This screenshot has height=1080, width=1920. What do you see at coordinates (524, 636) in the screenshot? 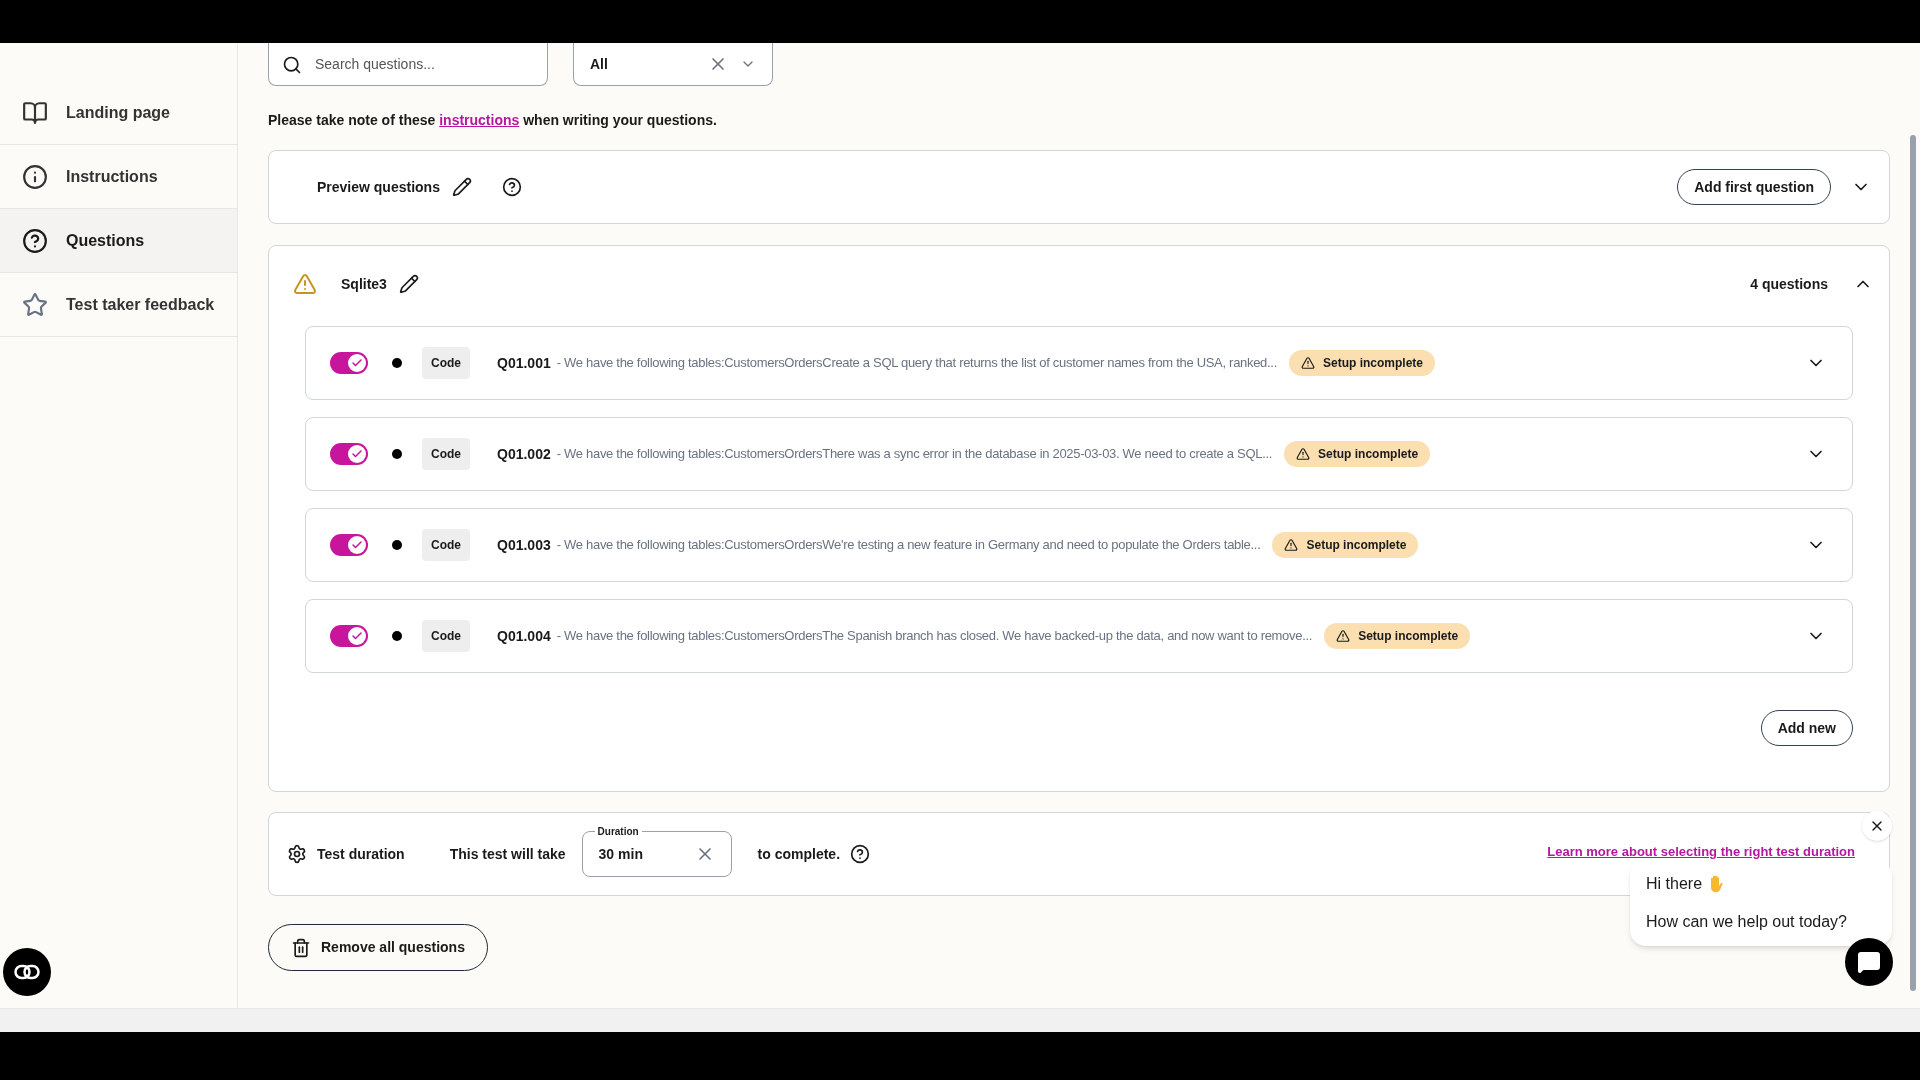
I see `question-id: Q01.004` at bounding box center [524, 636].